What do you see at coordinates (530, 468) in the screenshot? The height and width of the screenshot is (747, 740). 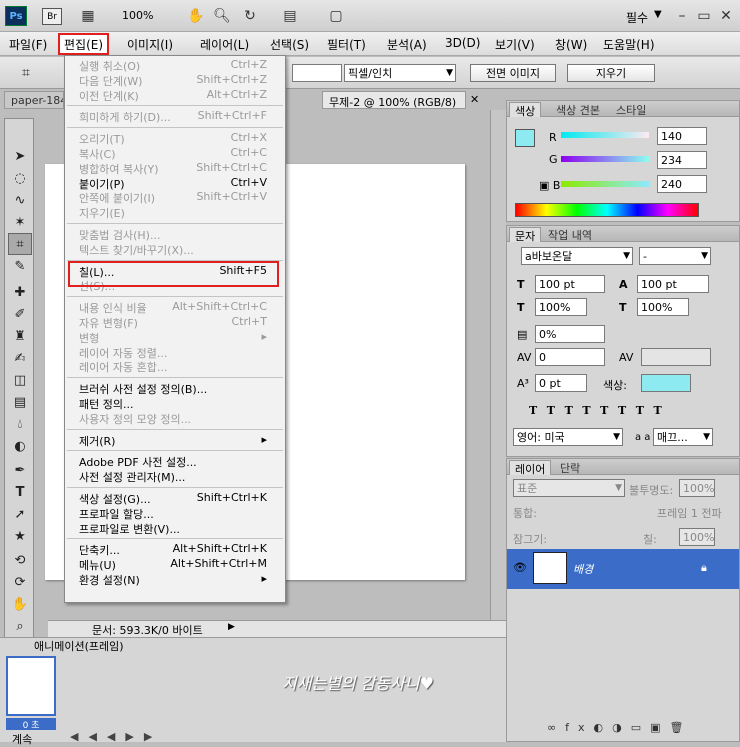 I see `tab-layers: 레이어` at bounding box center [530, 468].